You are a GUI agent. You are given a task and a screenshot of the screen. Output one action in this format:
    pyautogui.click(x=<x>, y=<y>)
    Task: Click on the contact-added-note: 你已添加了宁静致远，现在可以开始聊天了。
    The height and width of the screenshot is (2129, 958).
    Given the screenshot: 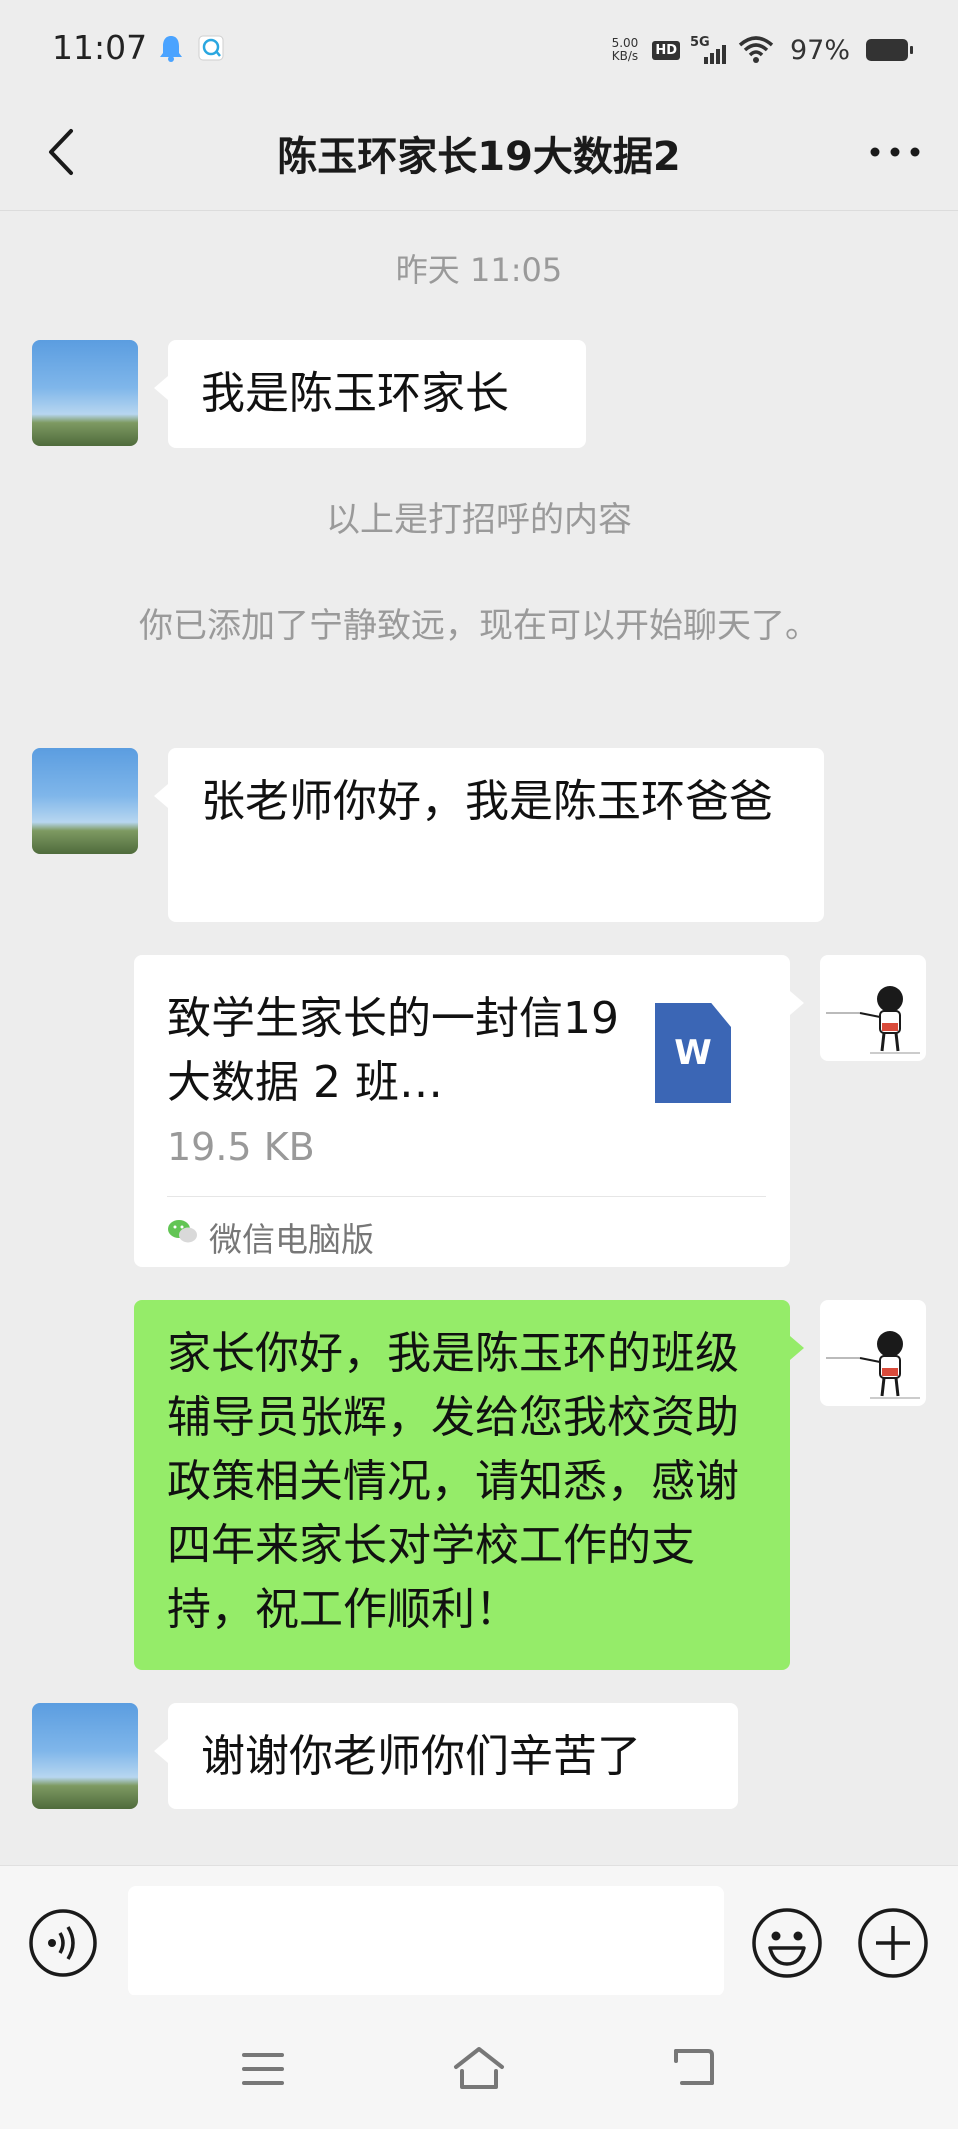 What is the action you would take?
    pyautogui.click(x=479, y=626)
    